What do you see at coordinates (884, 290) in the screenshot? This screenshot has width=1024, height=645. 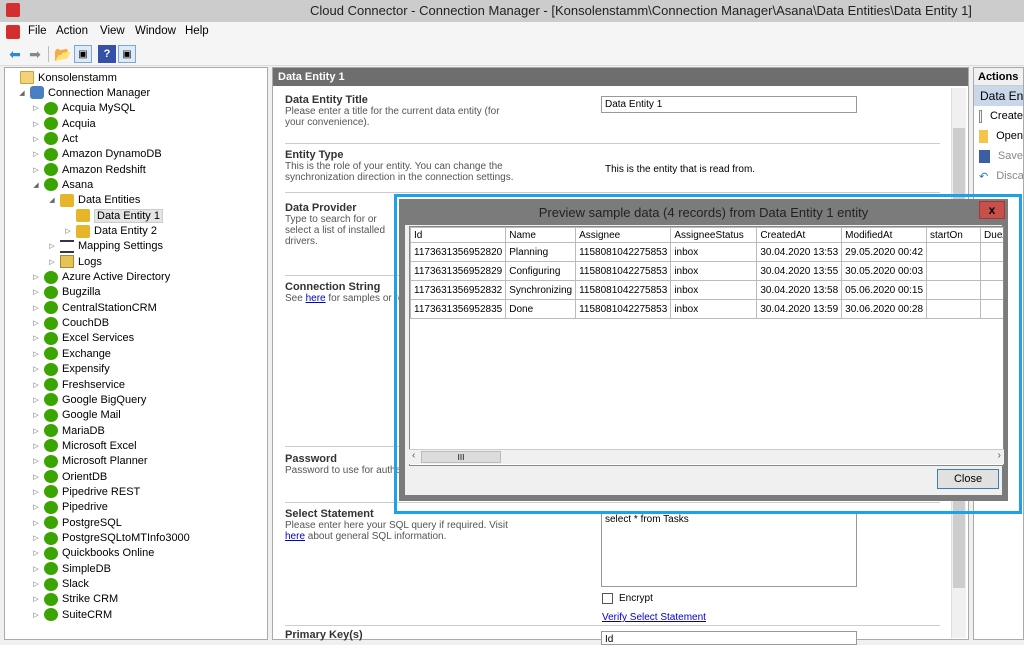 I see `table-cell: 05.06.2020 00:15` at bounding box center [884, 290].